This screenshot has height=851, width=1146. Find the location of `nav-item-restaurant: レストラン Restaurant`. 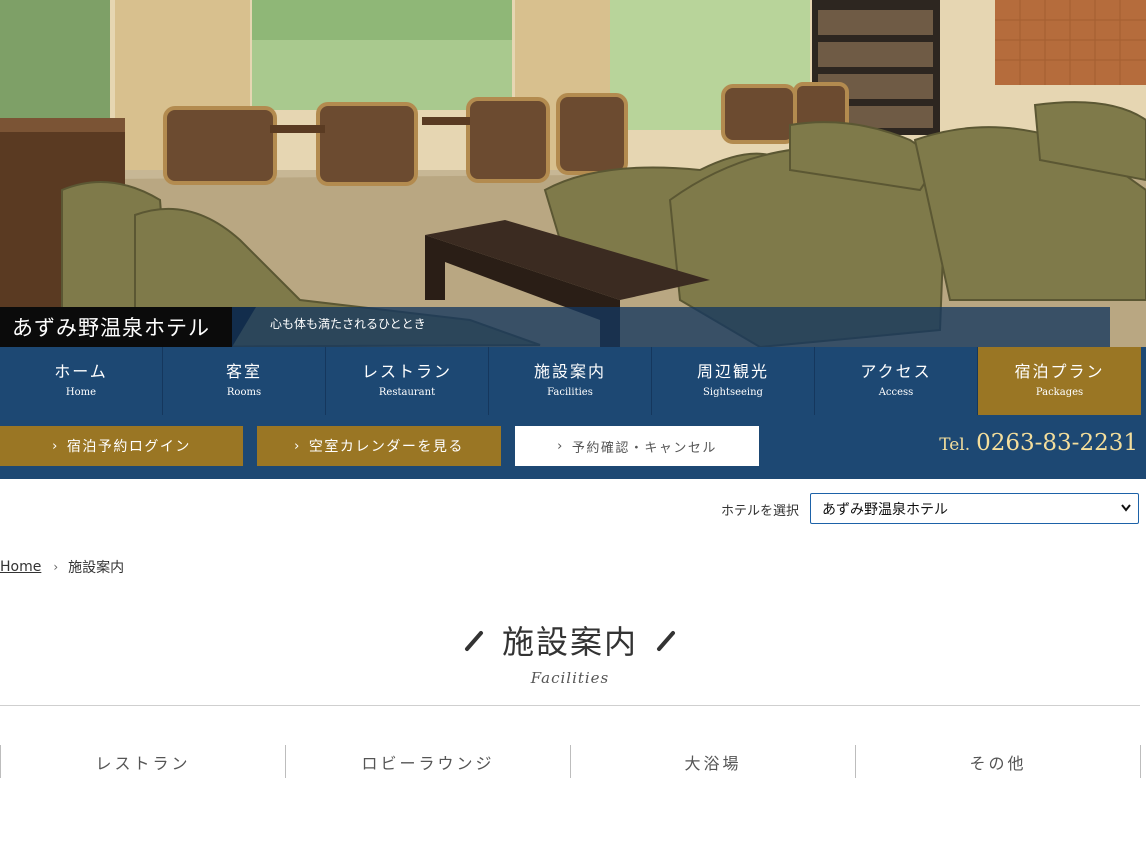

nav-item-restaurant: レストラン Restaurant is located at coordinates (407, 381).